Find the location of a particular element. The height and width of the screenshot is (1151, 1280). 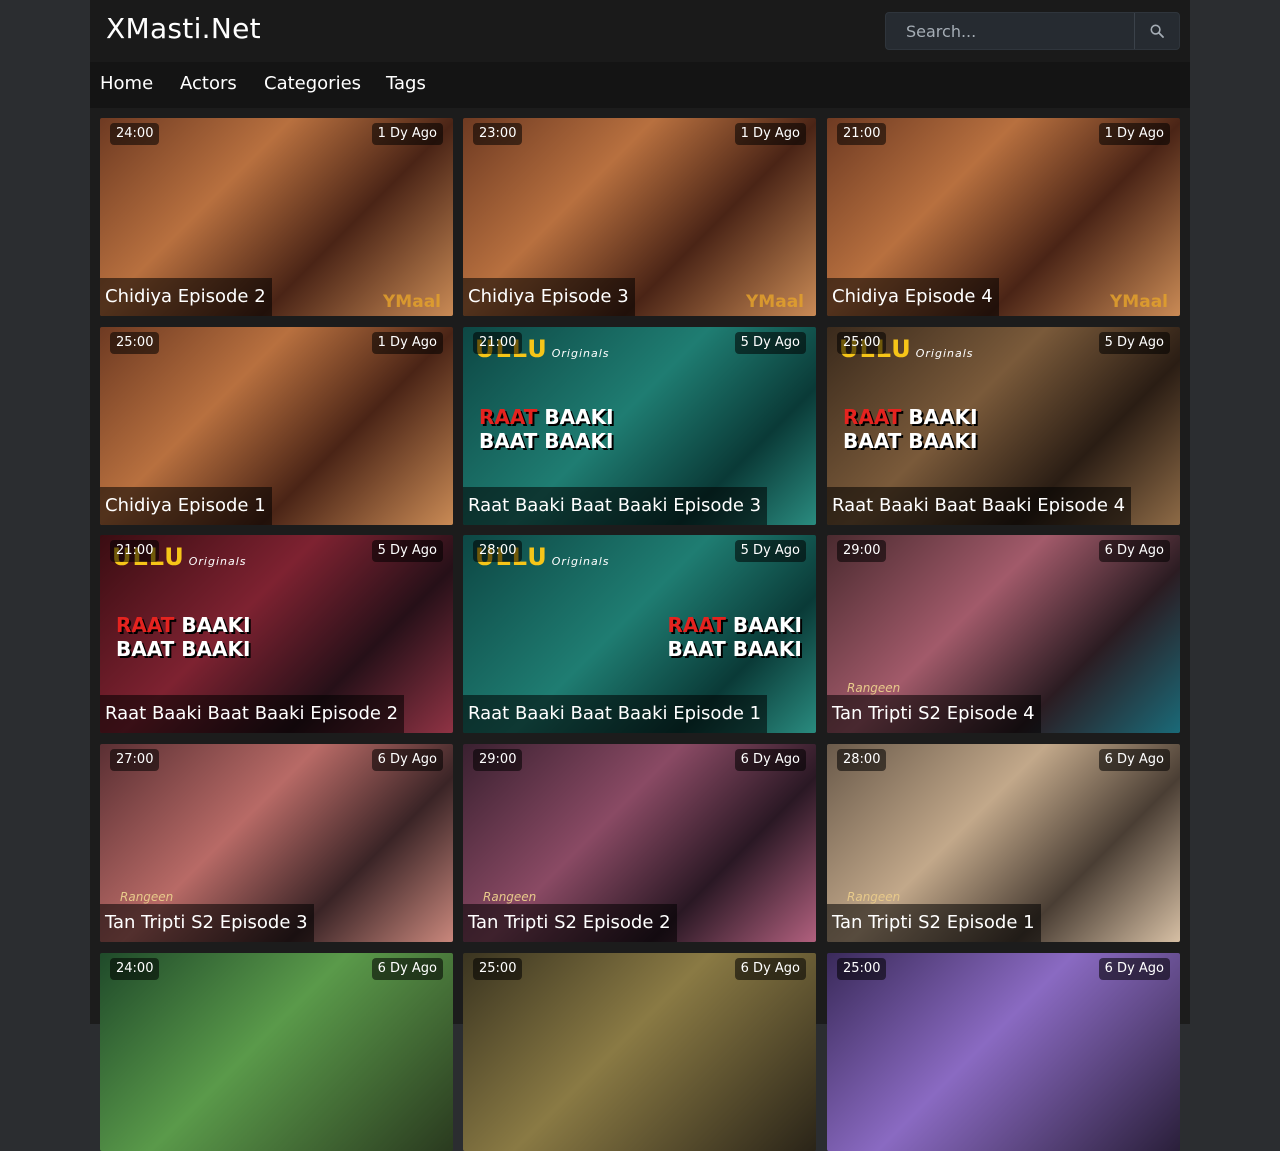

nav-tags: Tags is located at coordinates (406, 83).